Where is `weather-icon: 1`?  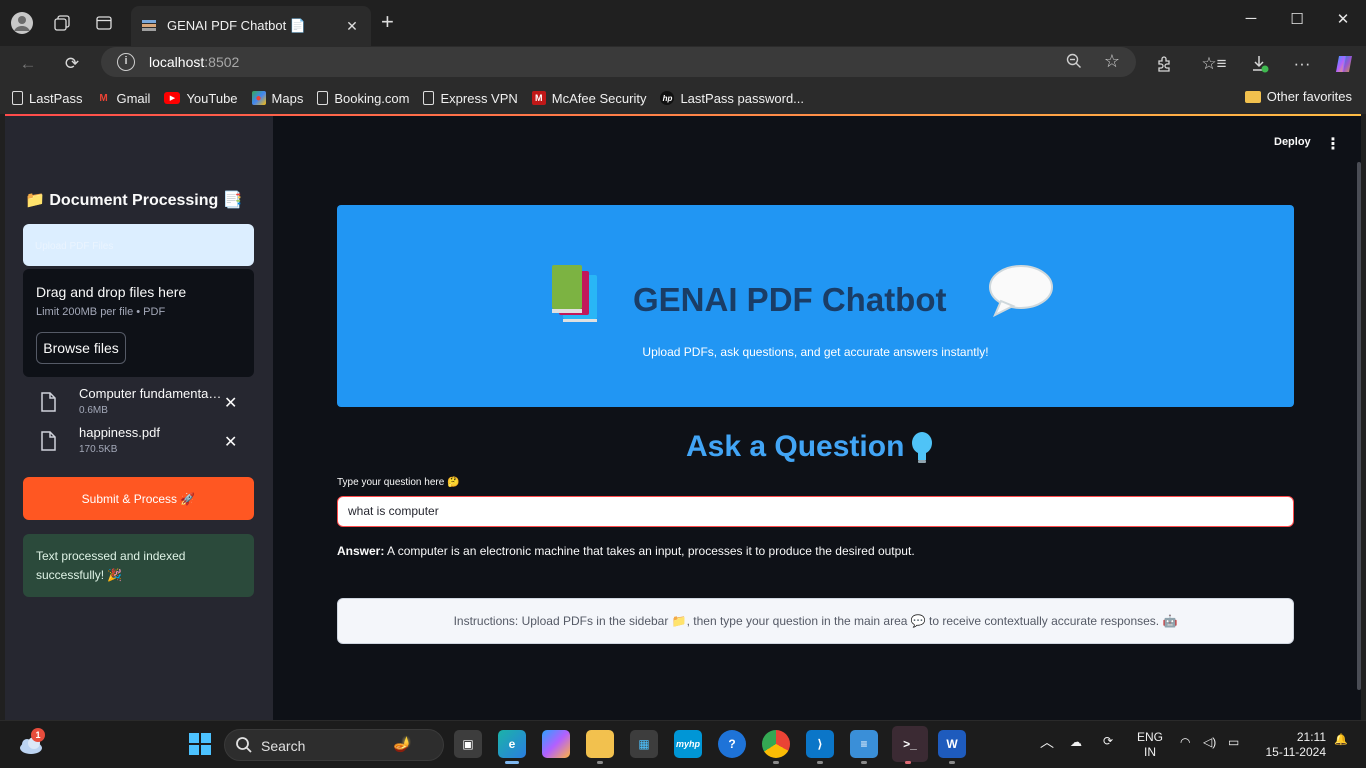 weather-icon: 1 is located at coordinates (32, 743).